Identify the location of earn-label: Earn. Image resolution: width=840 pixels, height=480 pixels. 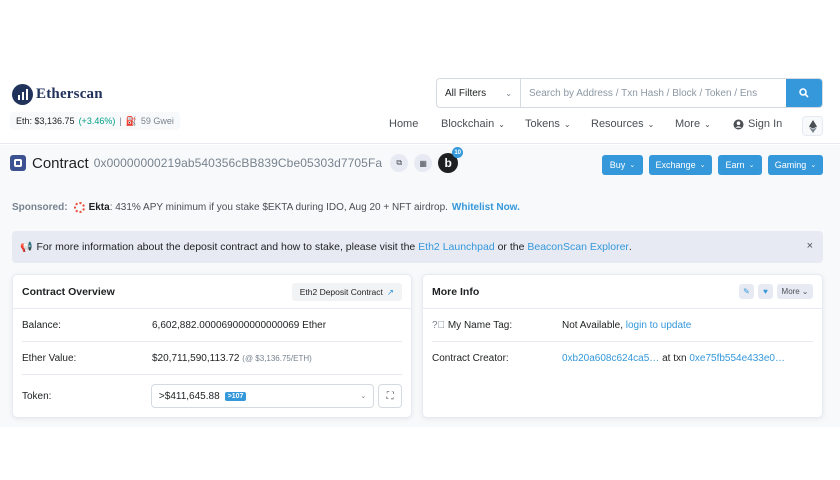
(735, 165).